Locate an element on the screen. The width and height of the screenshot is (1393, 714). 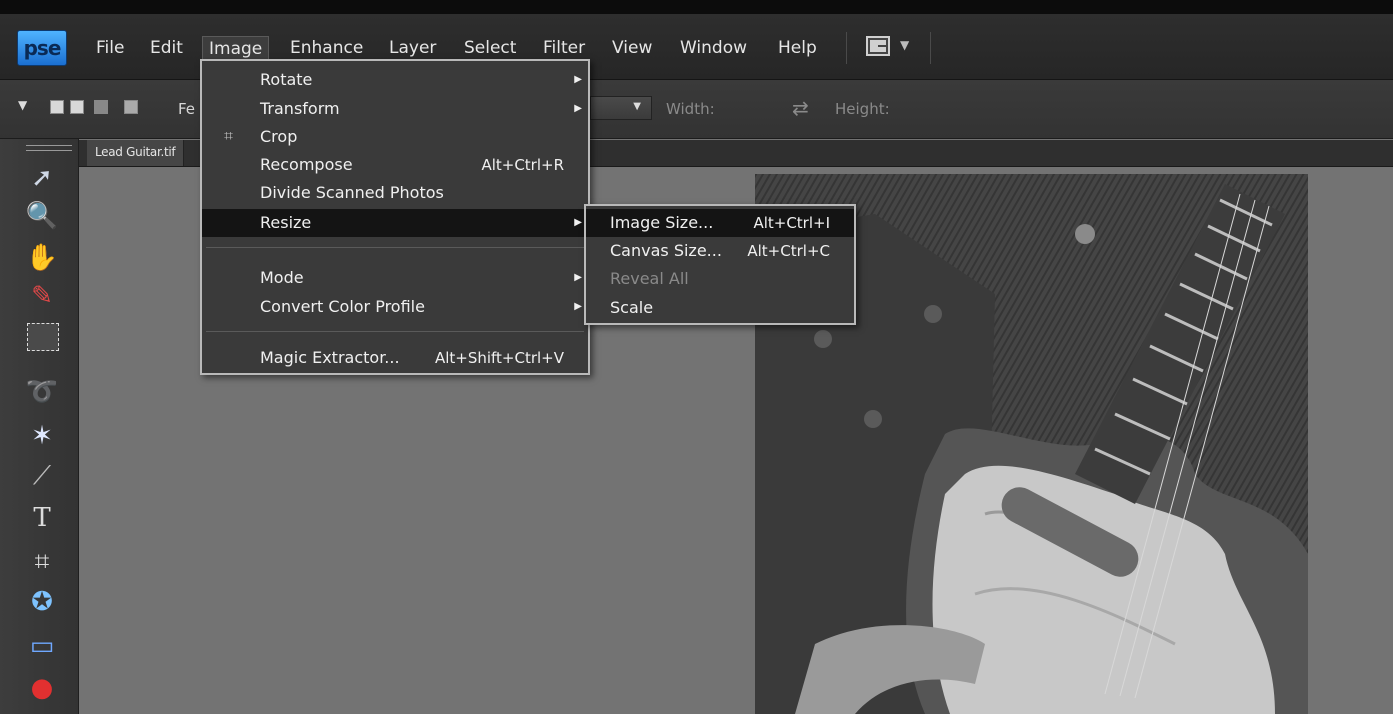
crop-icon: ⌗ is located at coordinates (229, 135).